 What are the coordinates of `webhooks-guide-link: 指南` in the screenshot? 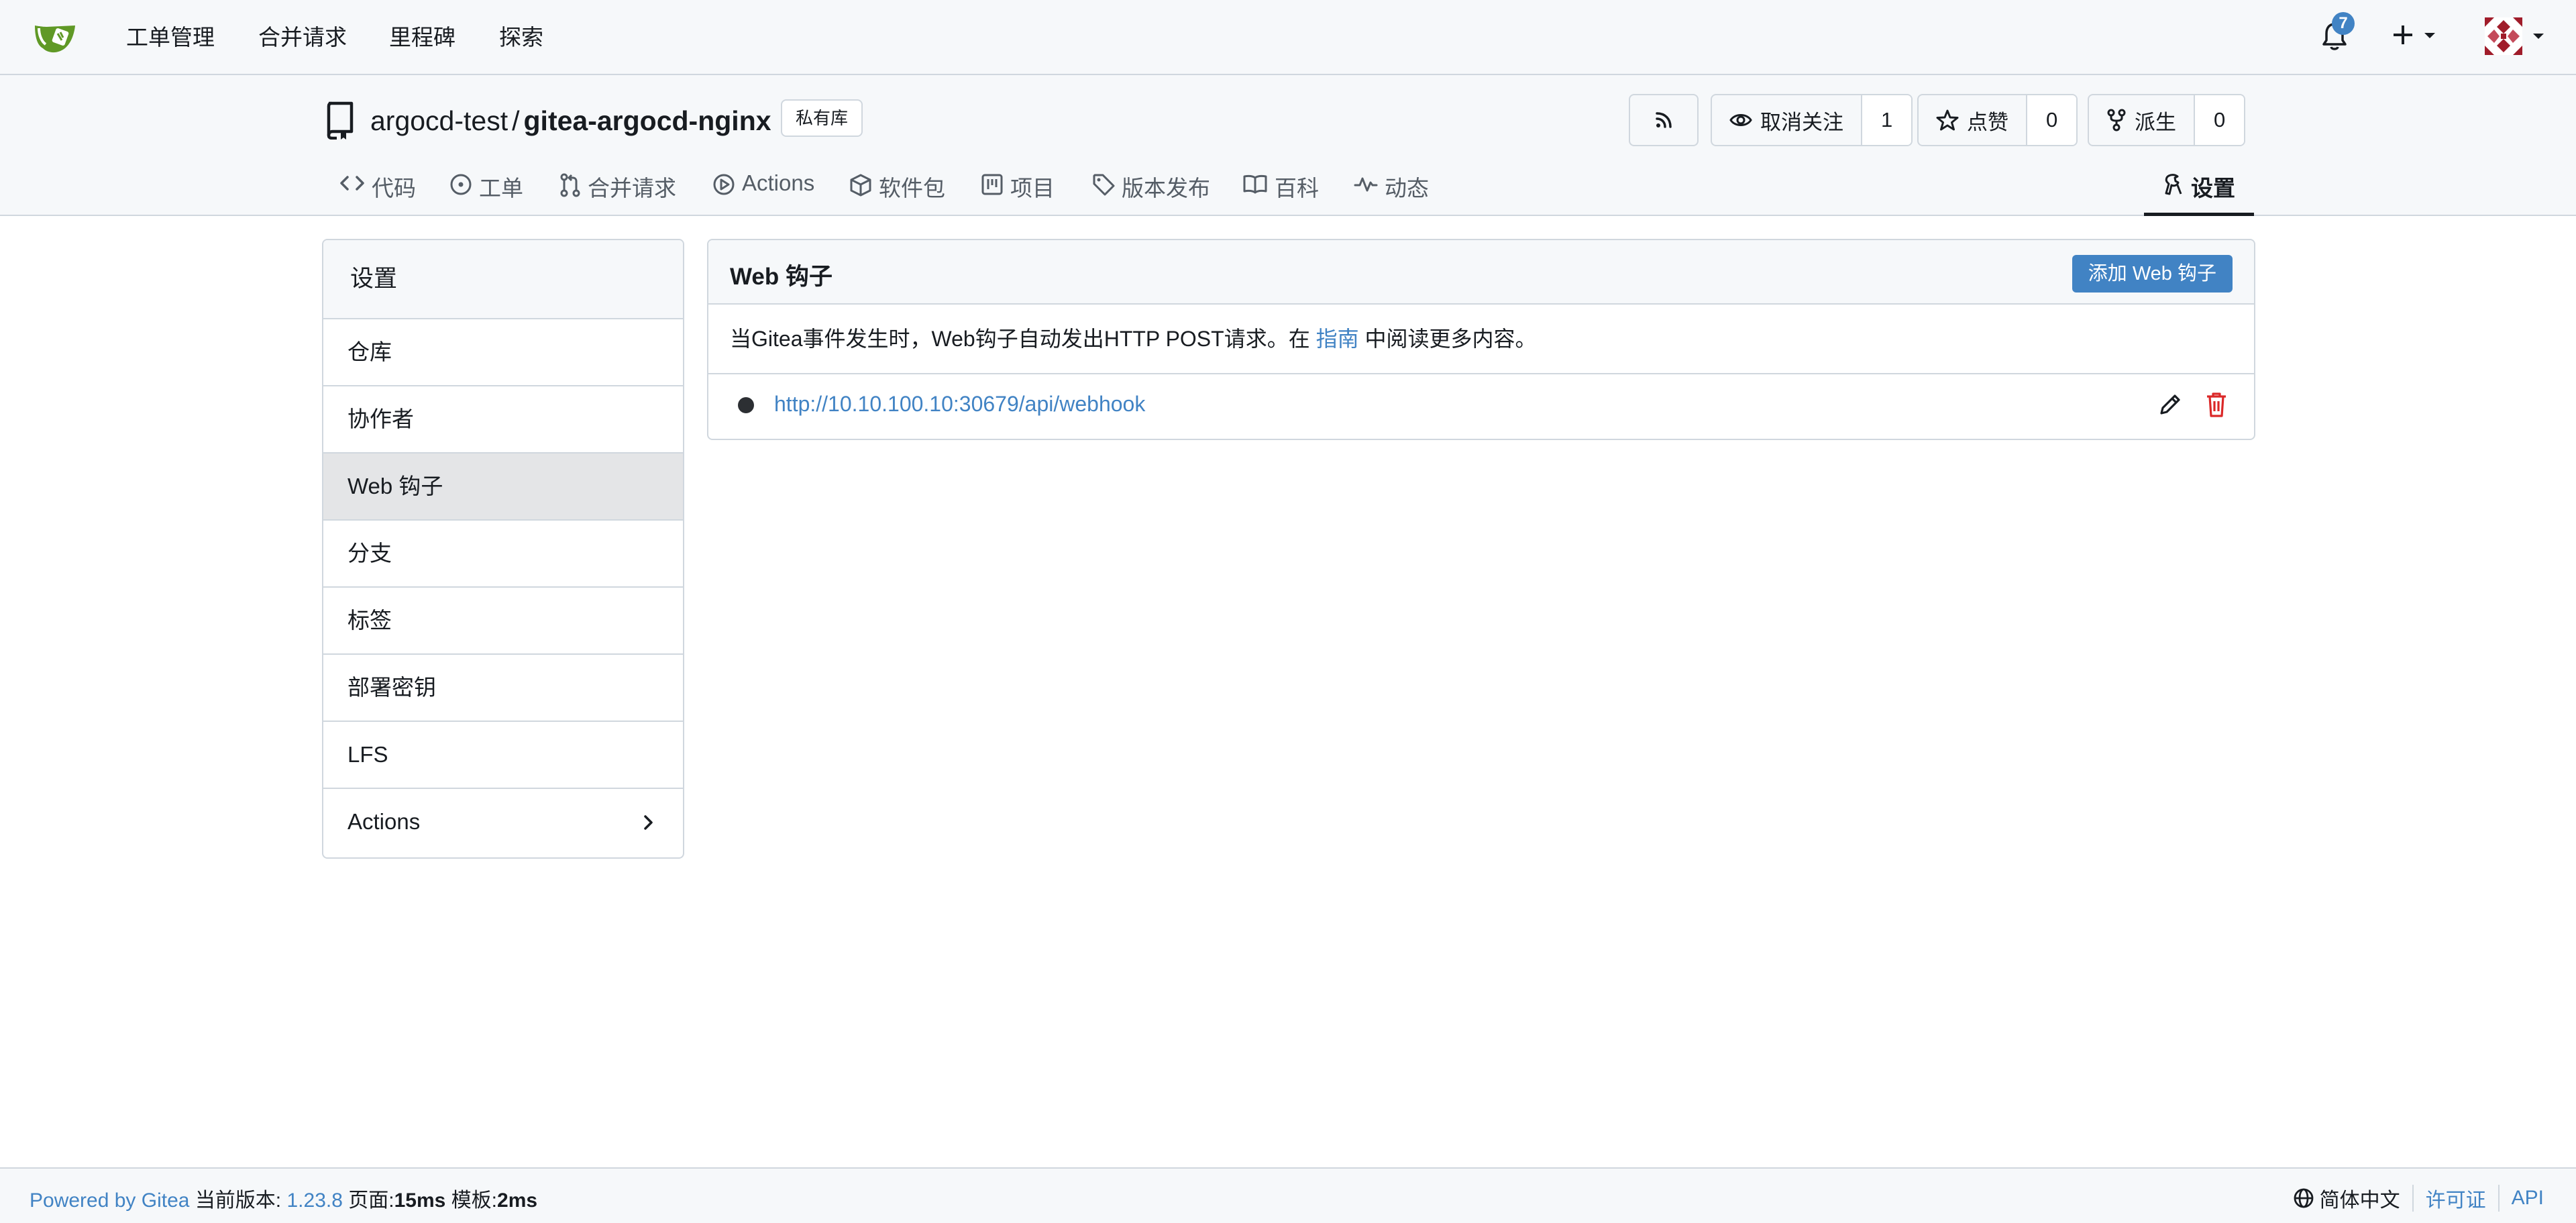 It's located at (1337, 339).